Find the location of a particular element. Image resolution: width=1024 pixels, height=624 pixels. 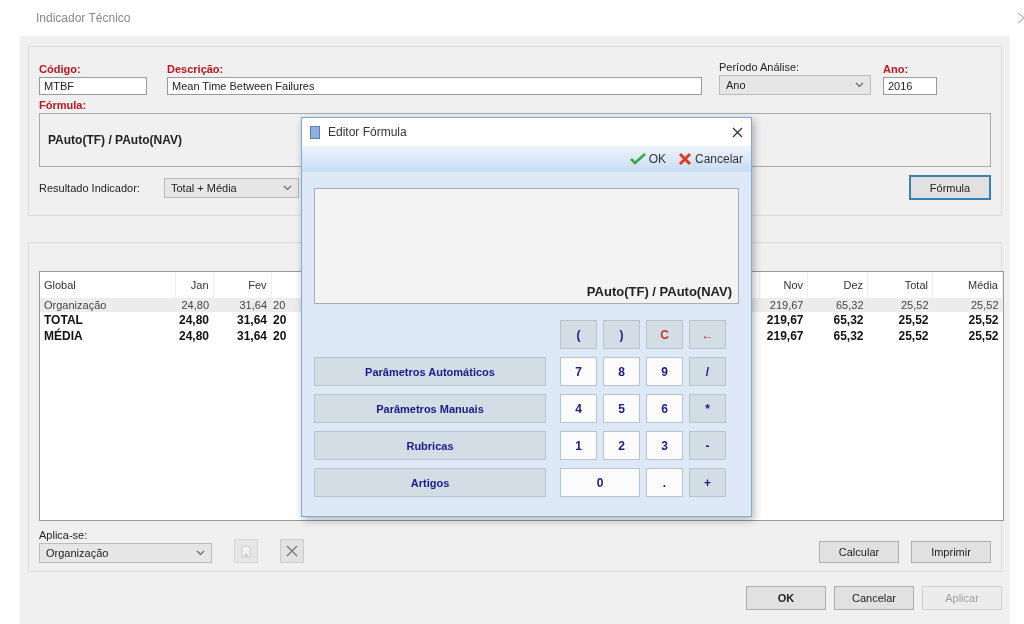

keypad-key: + is located at coordinates (707, 482).